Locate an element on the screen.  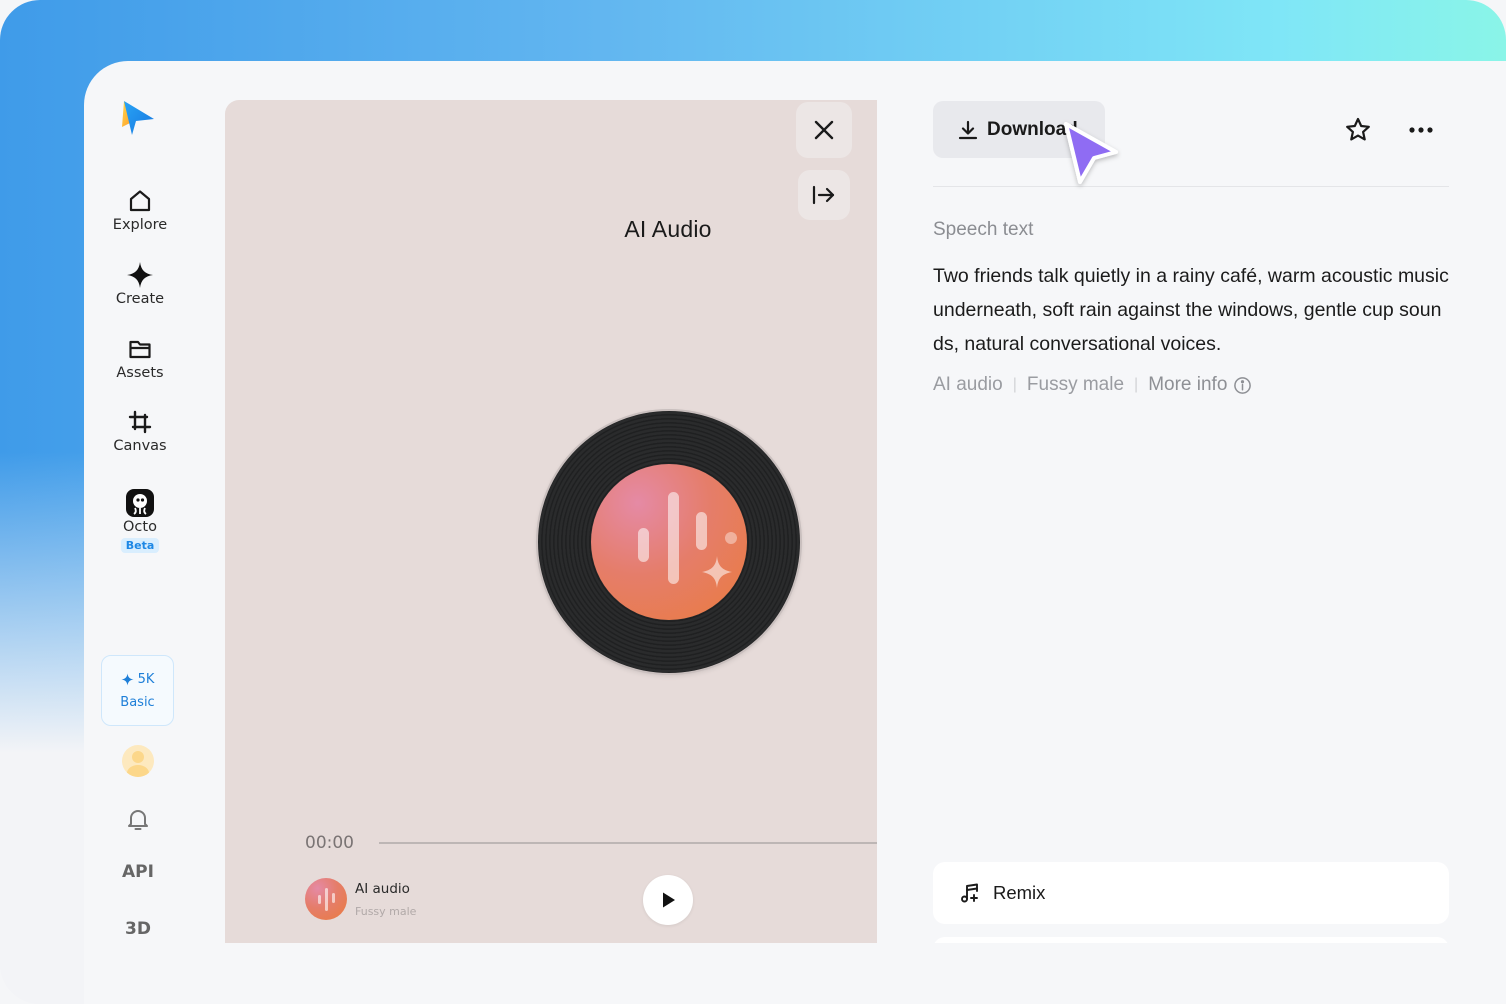
folder-icon is located at coordinates (140, 349).